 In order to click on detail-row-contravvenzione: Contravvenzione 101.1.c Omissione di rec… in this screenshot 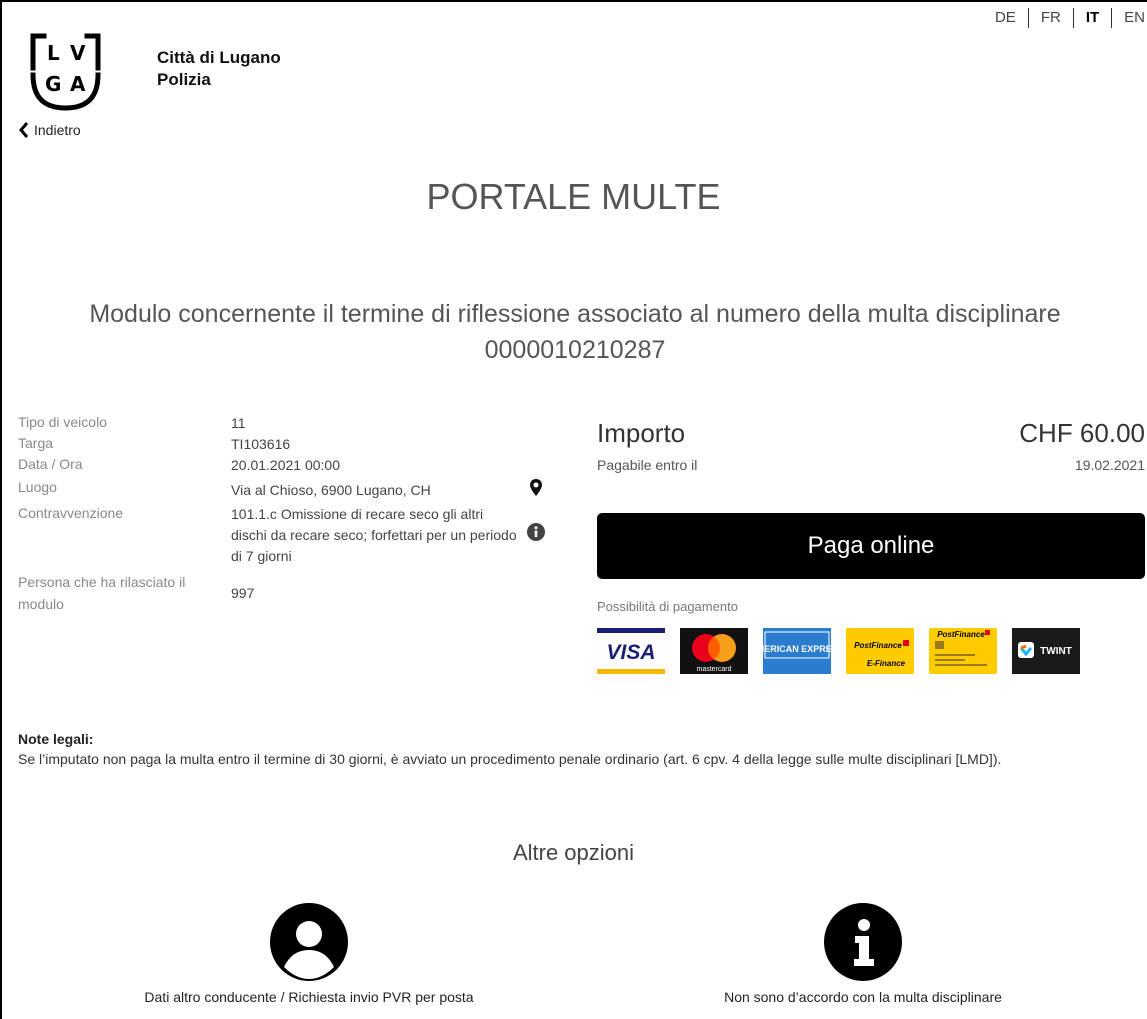, I will do `click(288, 535)`.